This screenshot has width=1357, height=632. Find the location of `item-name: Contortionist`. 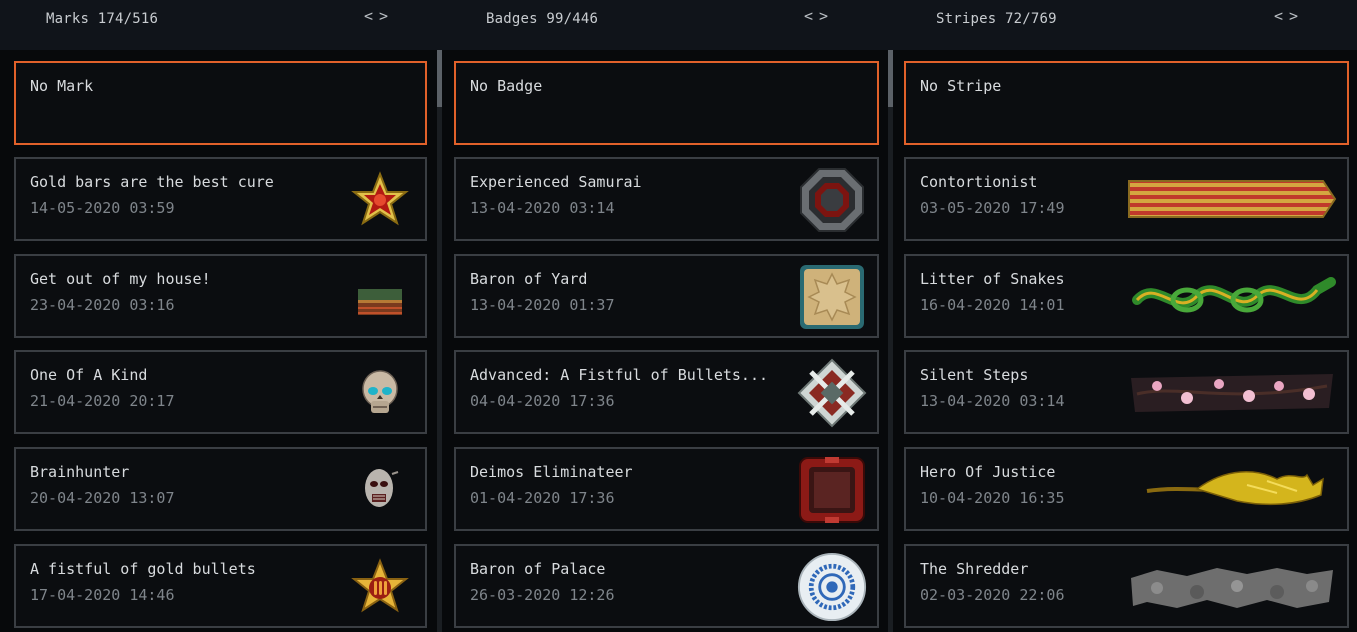

item-name: Contortionist is located at coordinates (979, 182).